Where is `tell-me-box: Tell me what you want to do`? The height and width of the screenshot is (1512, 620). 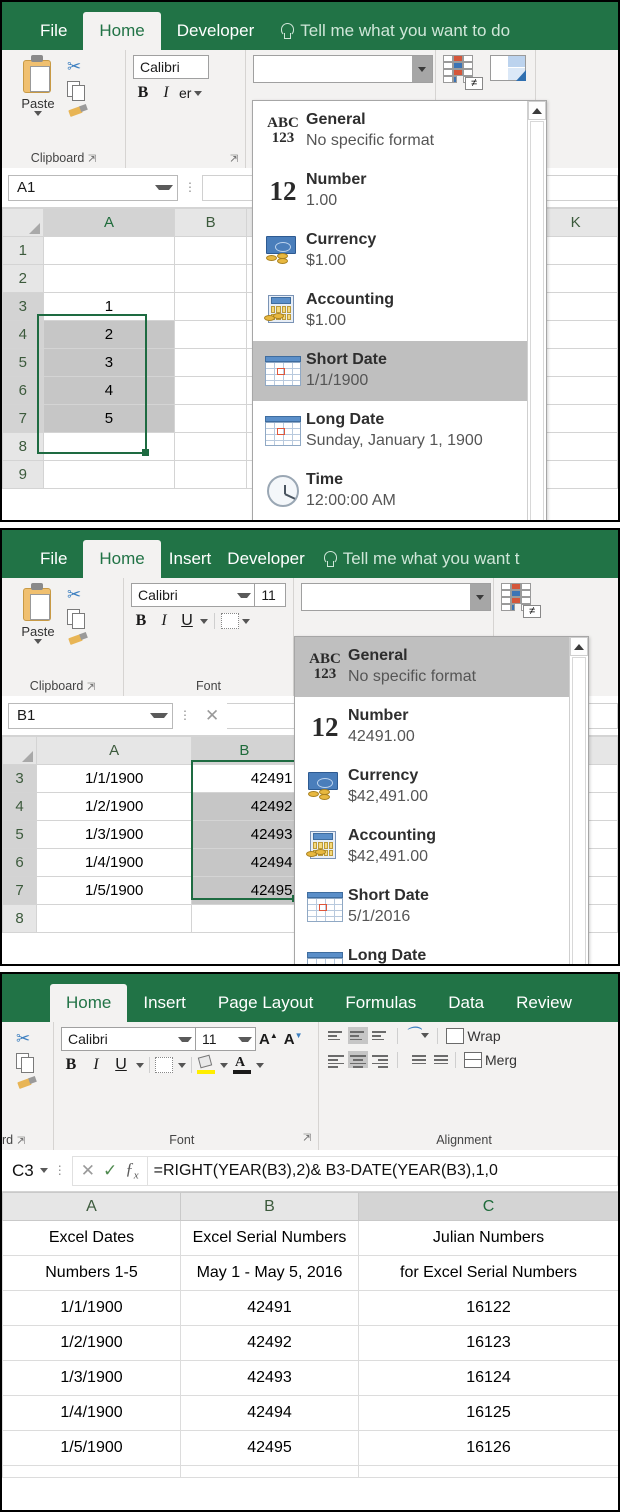
tell-me-box: Tell me what you want to do is located at coordinates (390, 31).